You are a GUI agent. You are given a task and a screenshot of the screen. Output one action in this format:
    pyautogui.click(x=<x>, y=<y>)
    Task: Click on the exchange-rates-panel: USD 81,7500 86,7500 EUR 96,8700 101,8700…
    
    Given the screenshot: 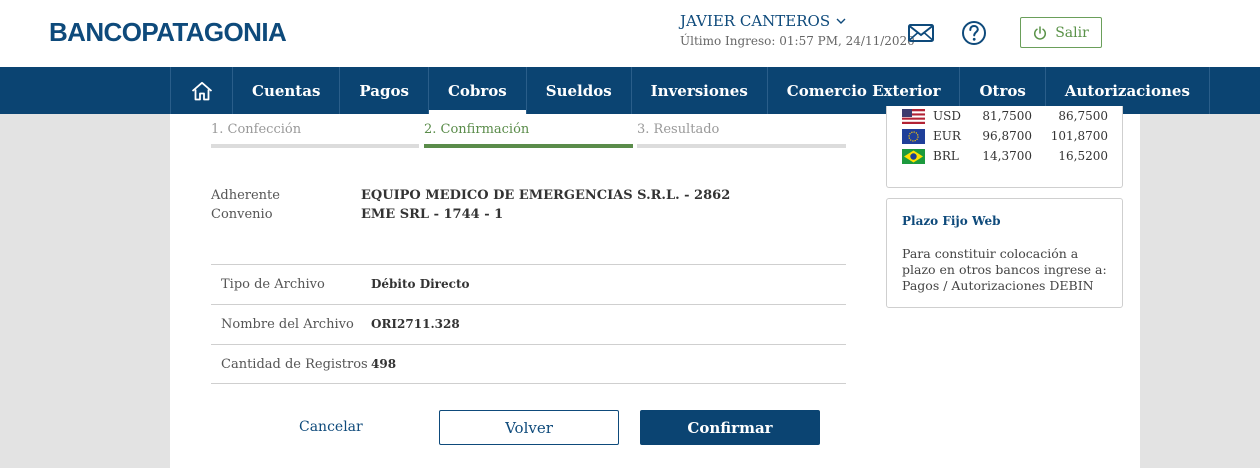 What is the action you would take?
    pyautogui.click(x=1004, y=147)
    